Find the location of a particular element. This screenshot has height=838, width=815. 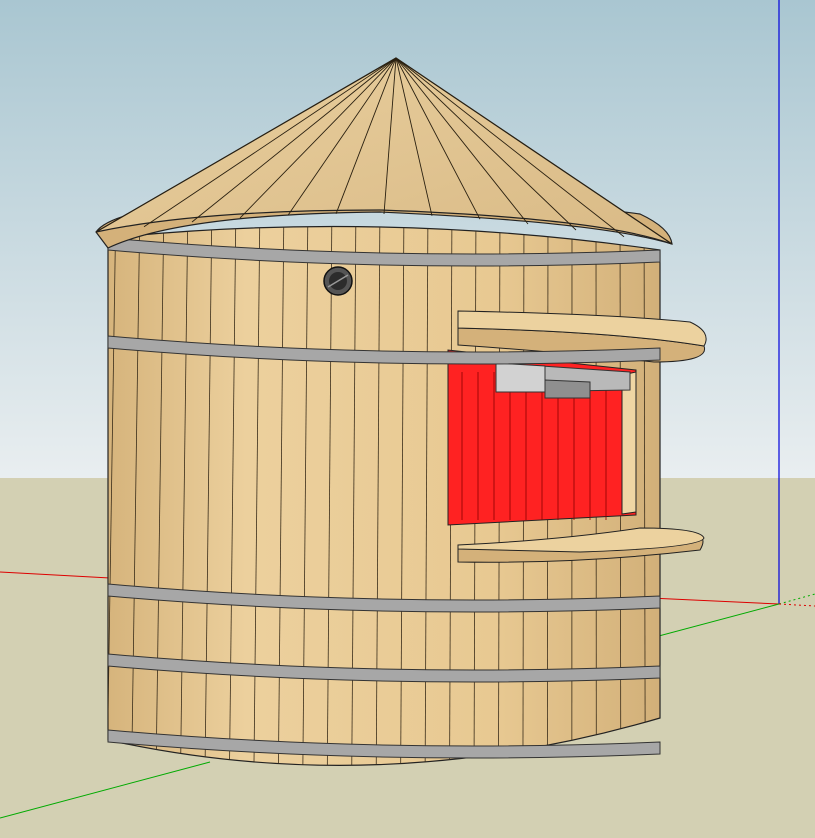

round-window-icon is located at coordinates (338, 281).